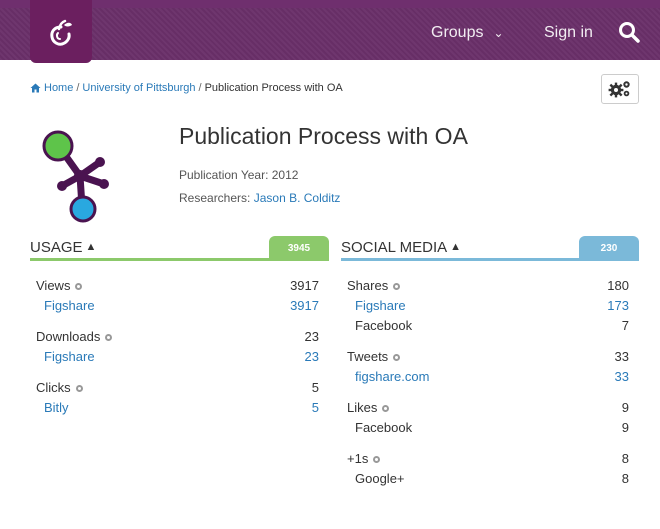 The width and height of the screenshot is (660, 529). I want to click on breadcrumb-current: Publication Process with OA, so click(273, 88).